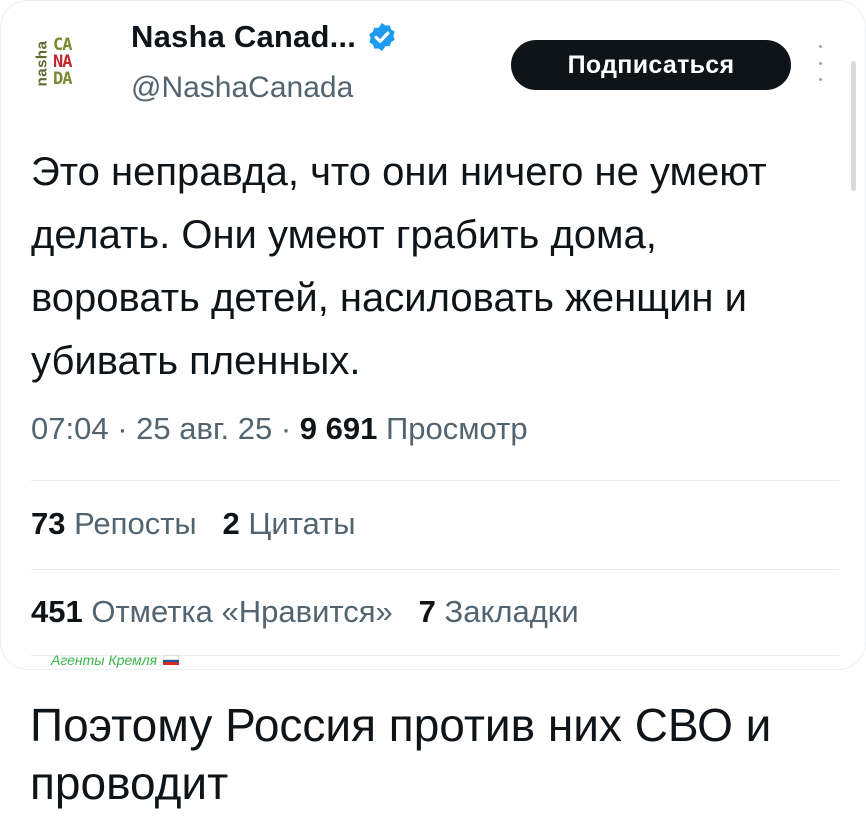 Image resolution: width=866 pixels, height=833 pixels. Describe the element at coordinates (62, 79) in the screenshot. I see `avatar-logo-line-3: DA` at that location.